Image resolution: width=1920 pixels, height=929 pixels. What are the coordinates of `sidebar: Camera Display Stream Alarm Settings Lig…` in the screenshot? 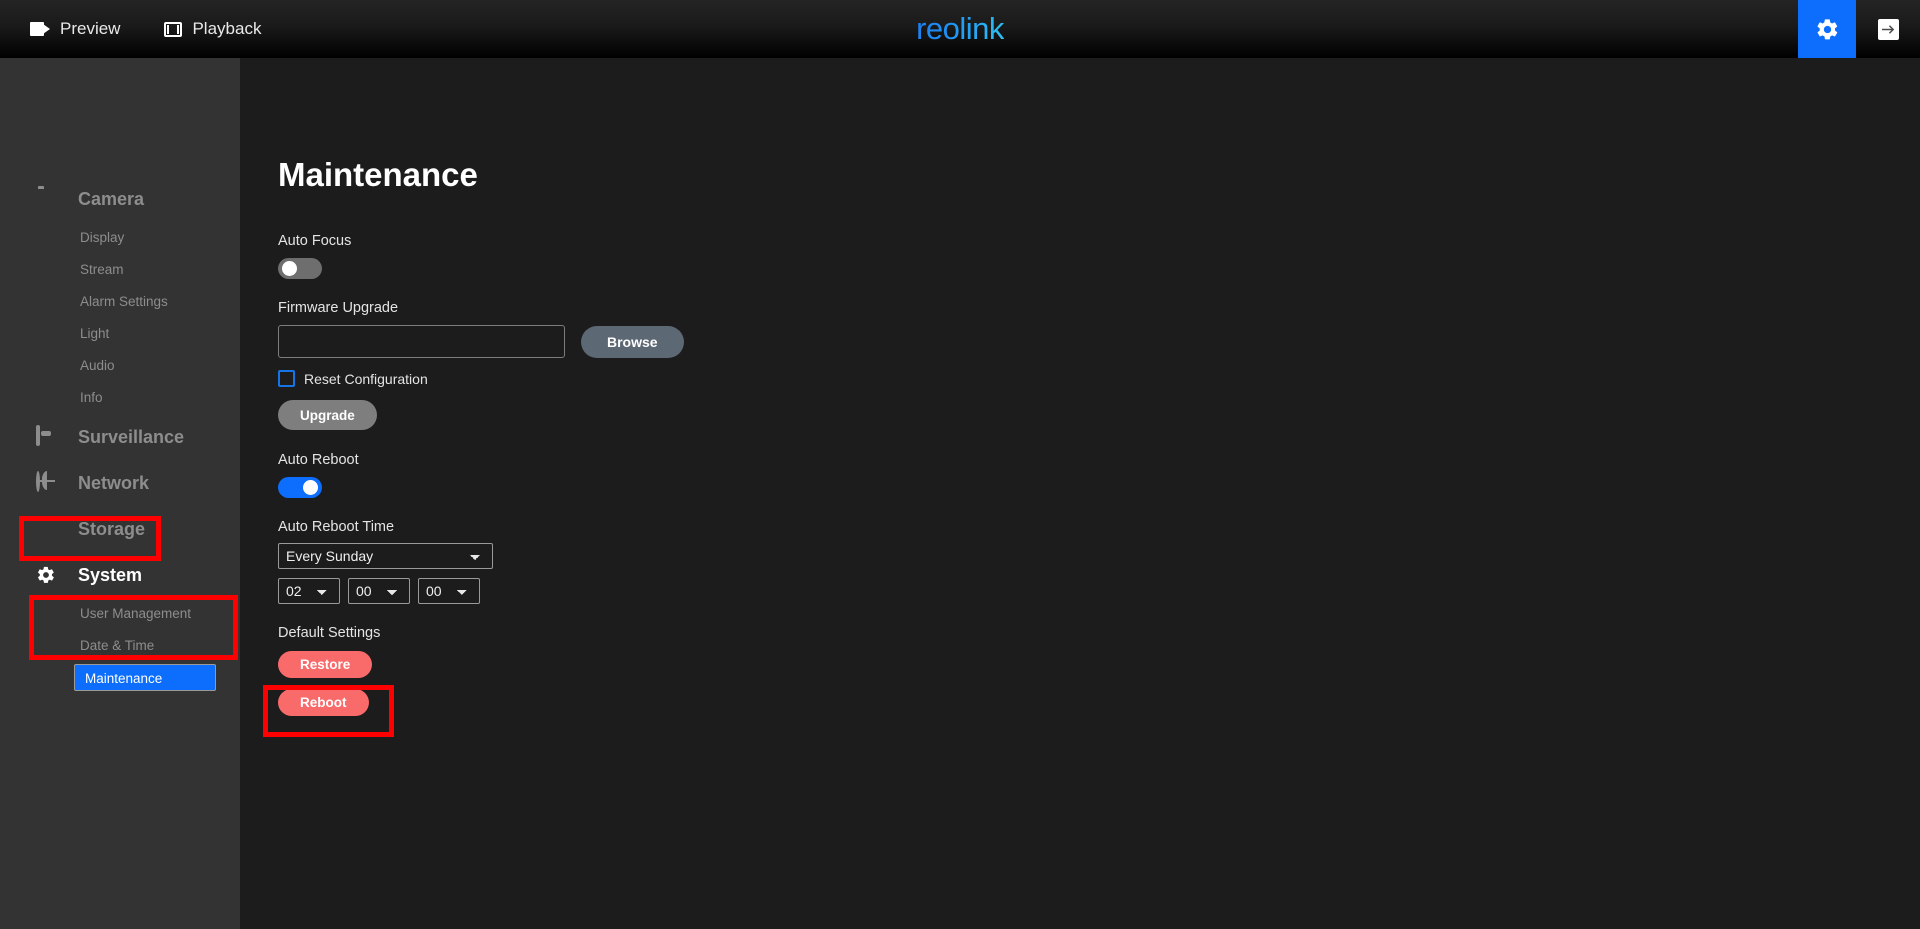 It's located at (120, 493).